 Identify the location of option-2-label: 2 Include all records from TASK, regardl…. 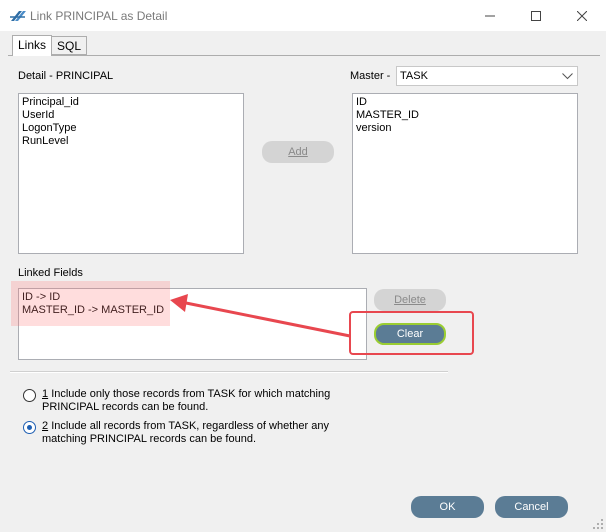
(192, 433).